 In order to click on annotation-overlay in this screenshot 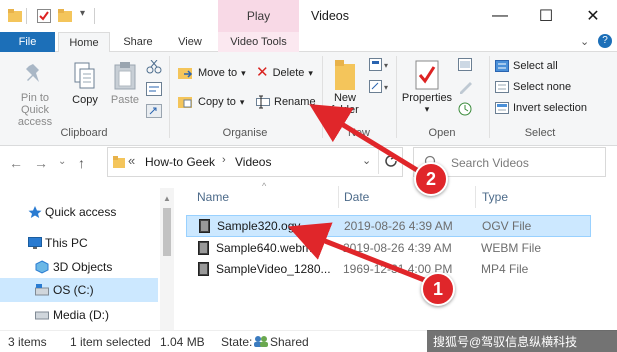, I will do `click(360, 195)`.